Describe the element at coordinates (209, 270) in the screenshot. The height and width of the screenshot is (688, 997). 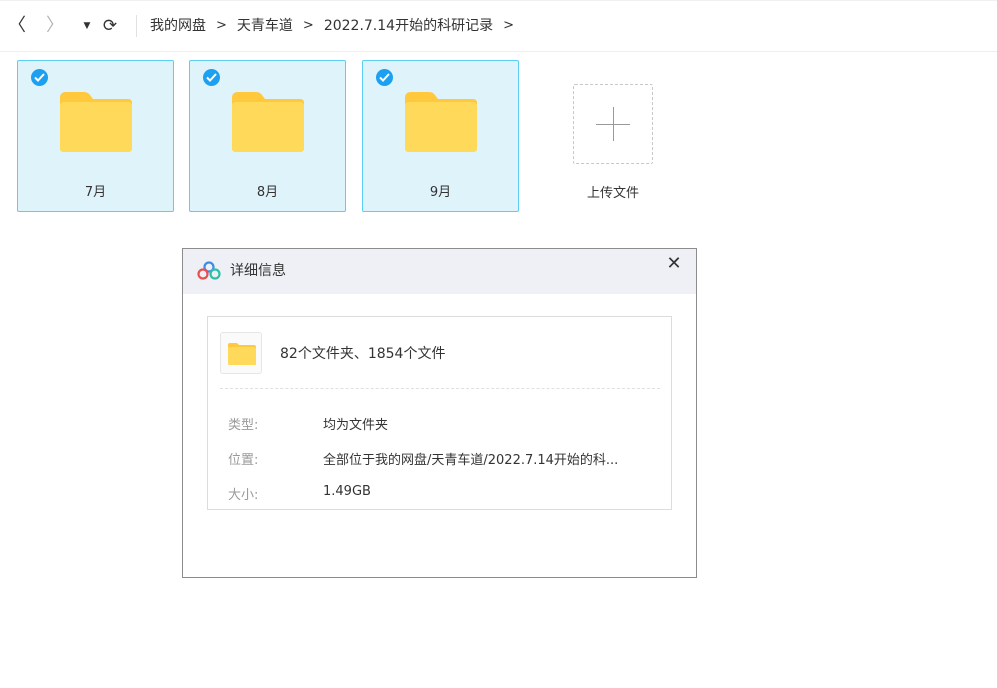
I see `app-logo-icon` at that location.